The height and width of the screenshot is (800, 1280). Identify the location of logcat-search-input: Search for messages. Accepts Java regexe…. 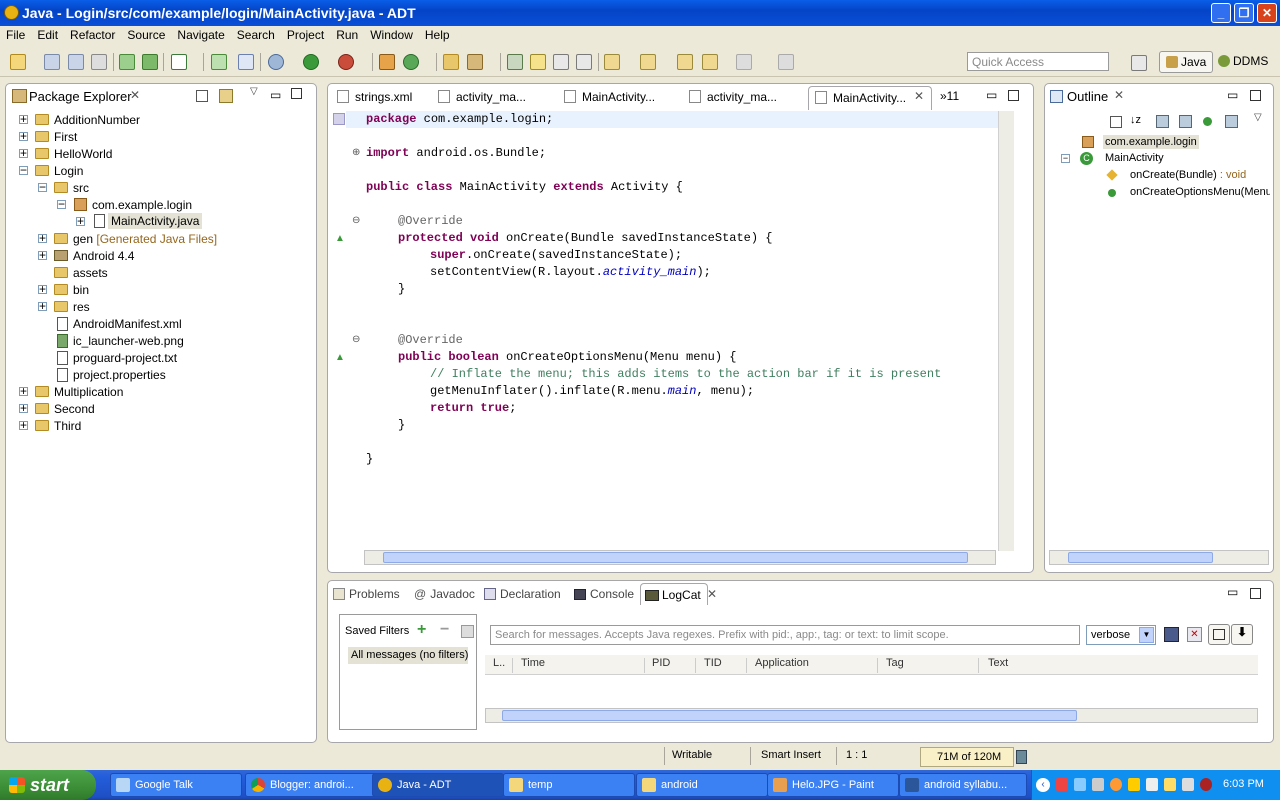
(785, 635).